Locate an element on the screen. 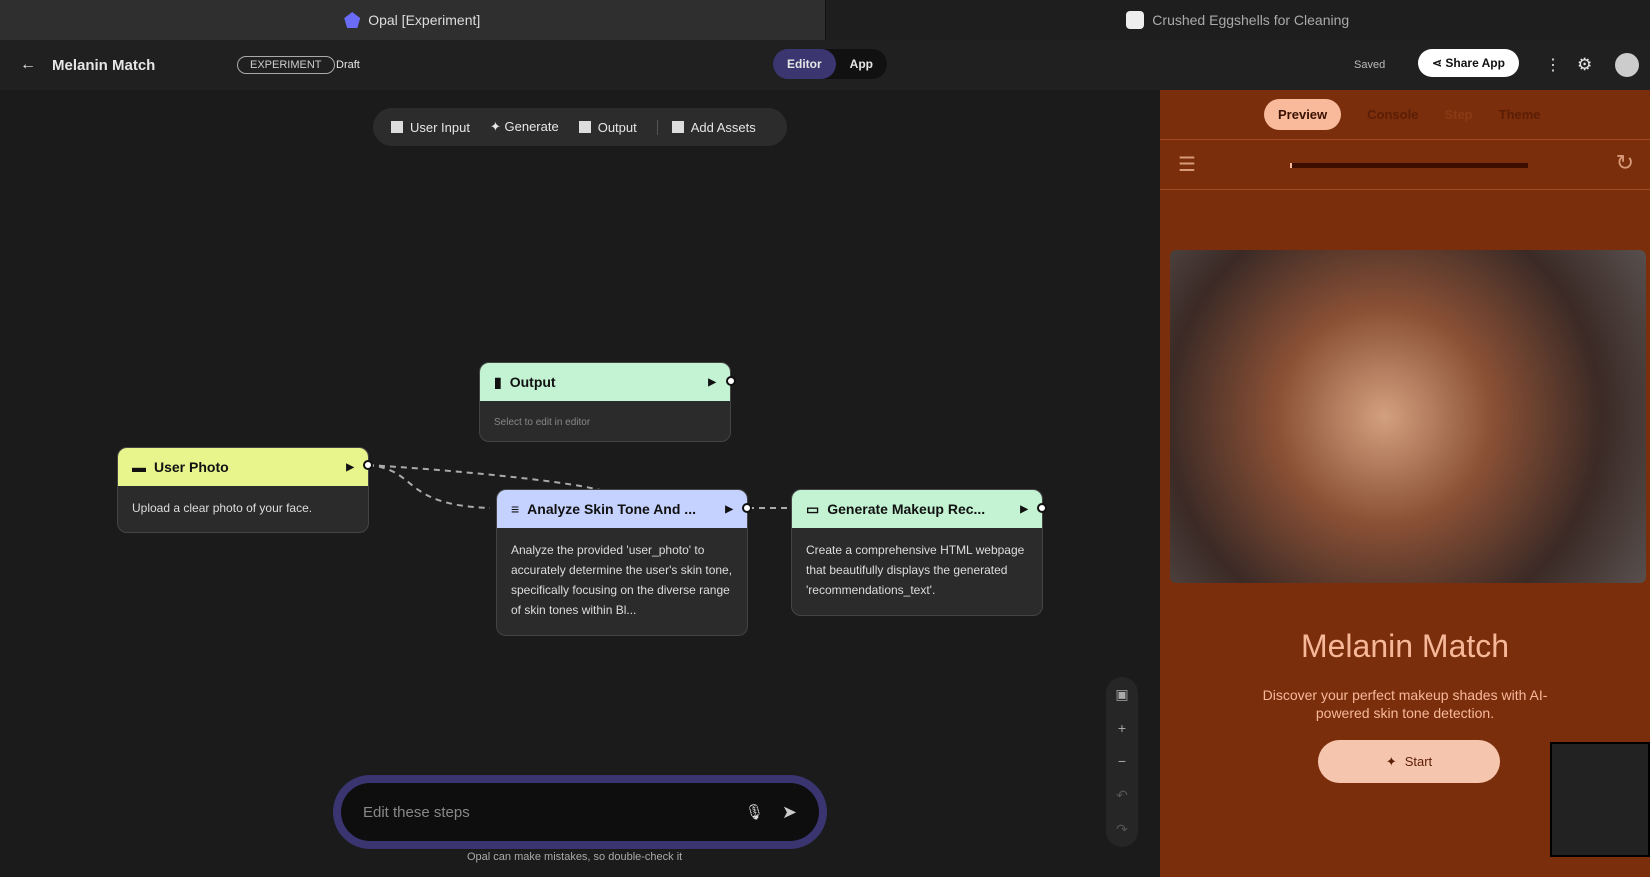 The height and width of the screenshot is (877, 1650). tab-title: Crushed Eggshells for Cleaning is located at coordinates (1251, 20).